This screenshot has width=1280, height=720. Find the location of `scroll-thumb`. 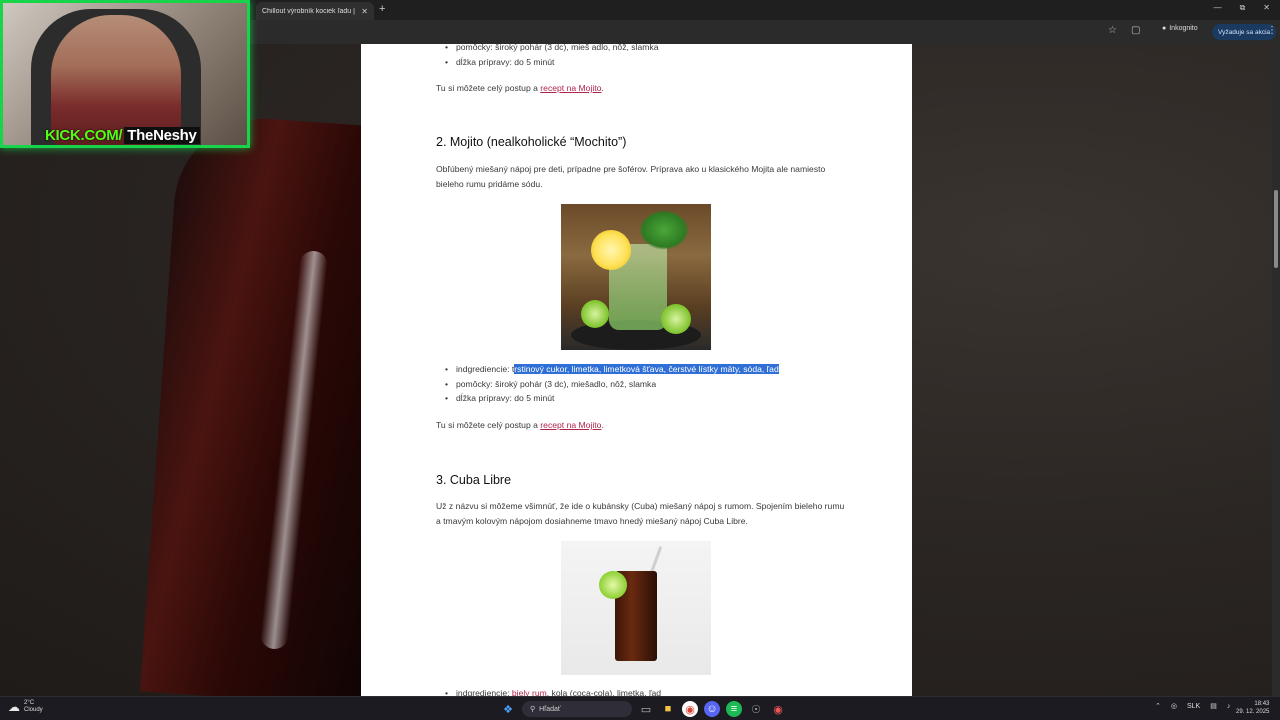

scroll-thumb is located at coordinates (1276, 229).